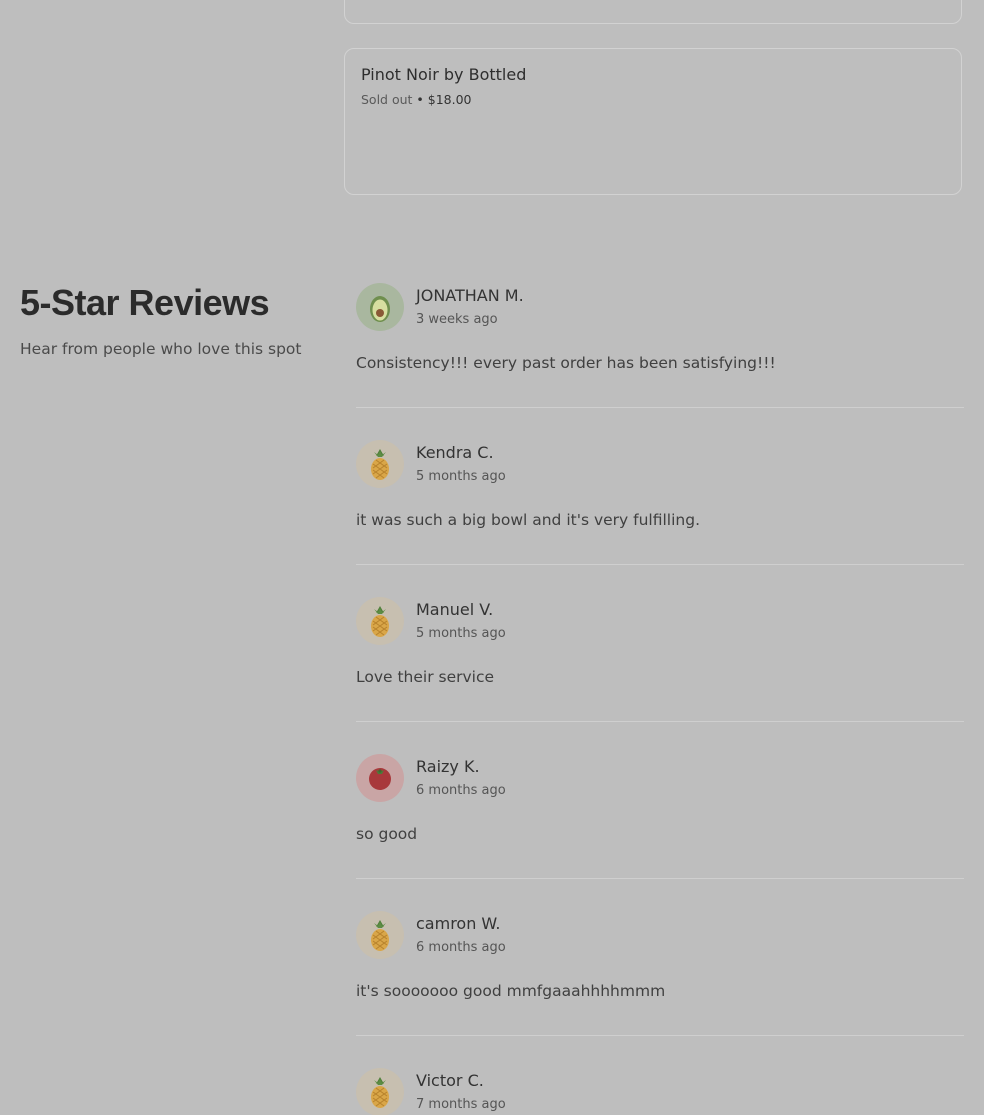 Image resolution: width=984 pixels, height=1115 pixels. I want to click on review-text: so good, so click(387, 834).